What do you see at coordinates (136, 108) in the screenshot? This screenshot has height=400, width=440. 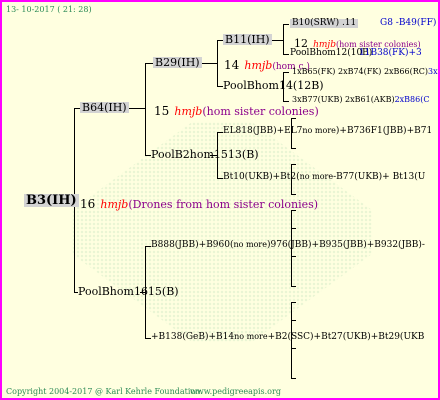 I see `connector-b64-stub` at bounding box center [136, 108].